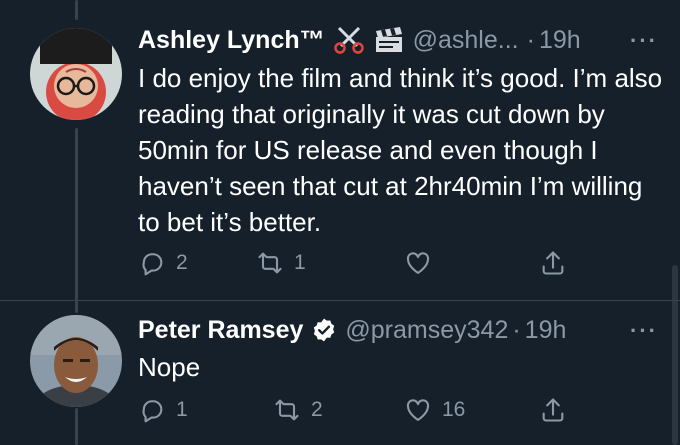 Image resolution: width=680 pixels, height=445 pixels. What do you see at coordinates (349, 40) in the screenshot?
I see `scissors-icon` at bounding box center [349, 40].